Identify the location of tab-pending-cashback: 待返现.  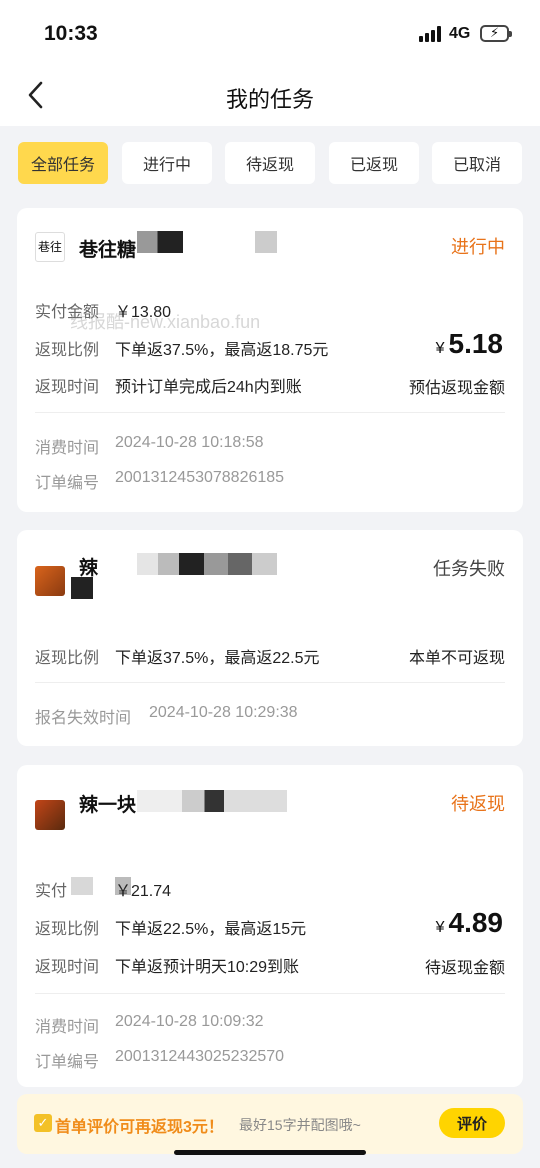
(270, 163).